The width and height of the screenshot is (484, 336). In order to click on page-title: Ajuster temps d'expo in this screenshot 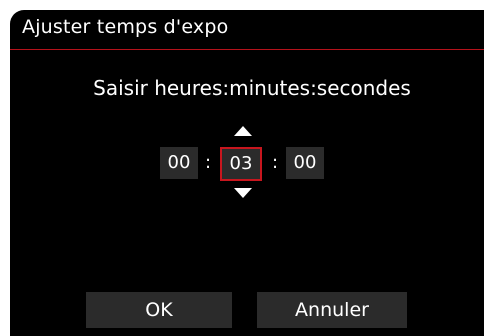, I will do `click(125, 27)`.